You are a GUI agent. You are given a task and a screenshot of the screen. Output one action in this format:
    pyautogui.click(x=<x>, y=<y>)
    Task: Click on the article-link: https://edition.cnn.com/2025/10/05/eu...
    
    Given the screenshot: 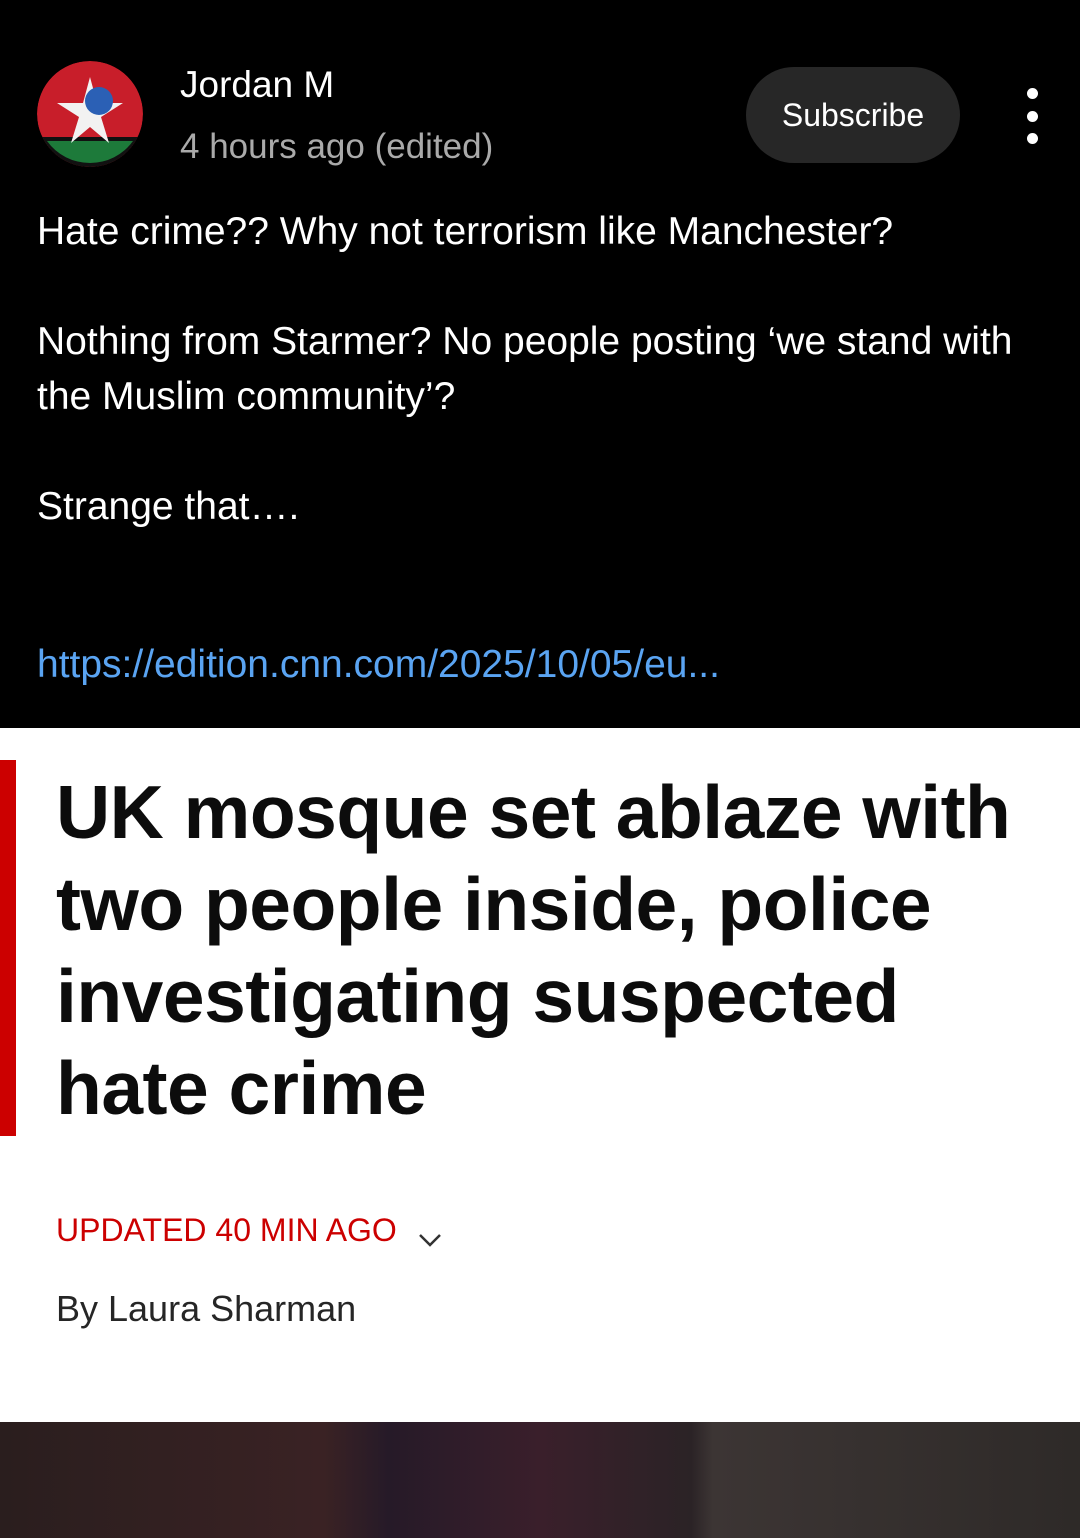 What is the action you would take?
    pyautogui.click(x=378, y=665)
    